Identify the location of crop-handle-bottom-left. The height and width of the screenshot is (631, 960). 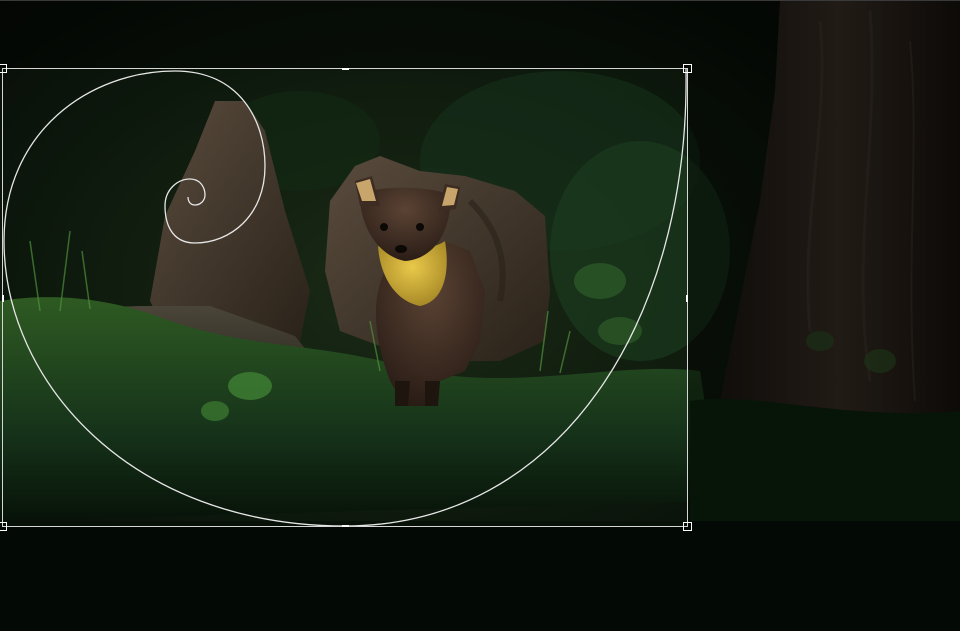
(3, 526).